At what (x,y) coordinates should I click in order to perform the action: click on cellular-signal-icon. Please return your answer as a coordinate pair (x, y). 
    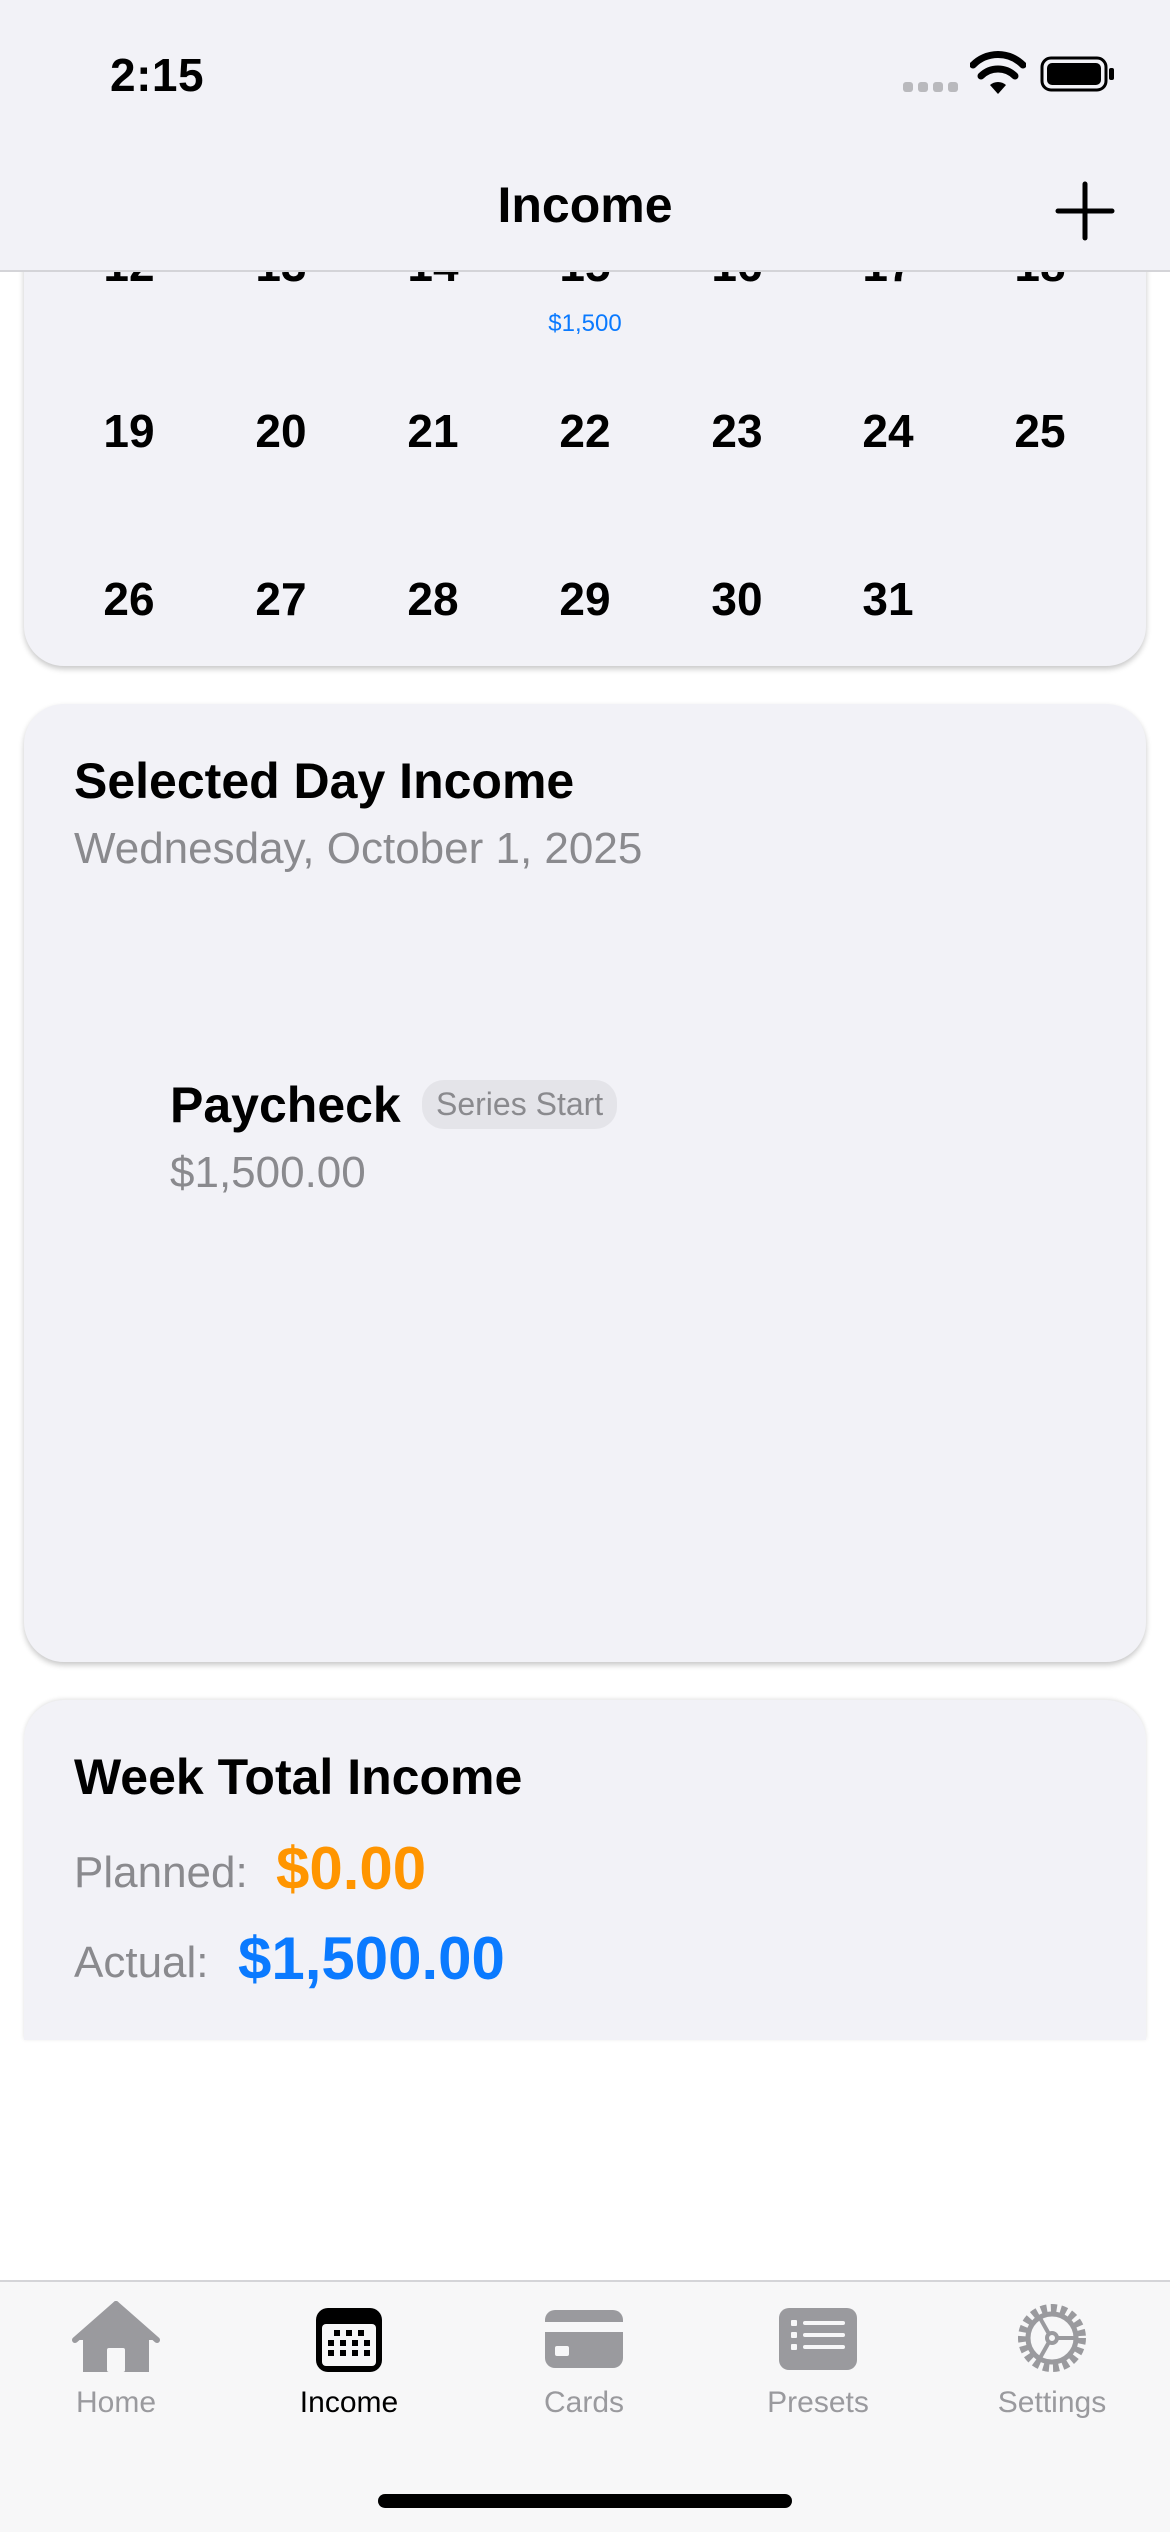
    Looking at the image, I should click on (931, 85).